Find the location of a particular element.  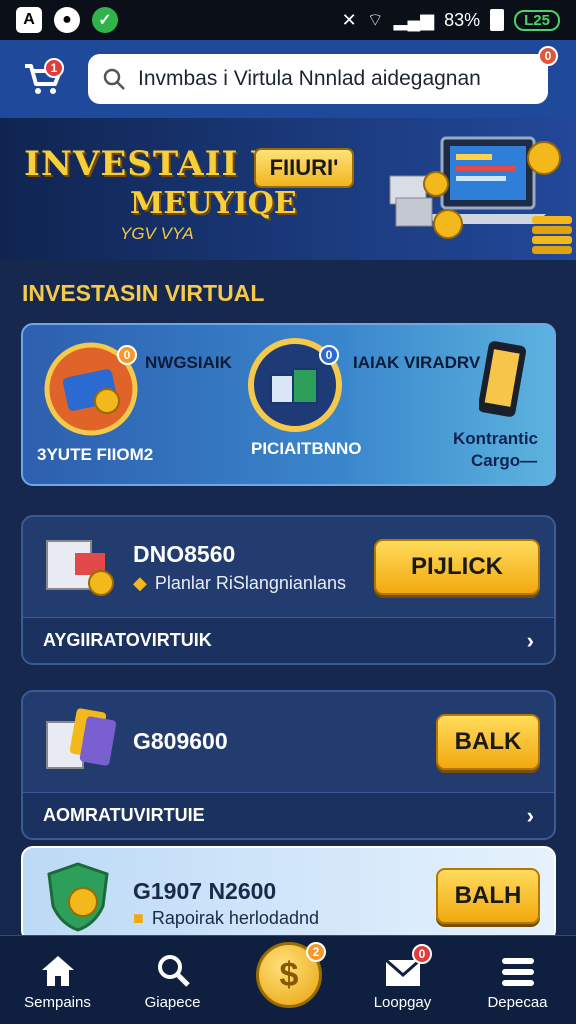

app-notification-icon: A is located at coordinates (29, 20).